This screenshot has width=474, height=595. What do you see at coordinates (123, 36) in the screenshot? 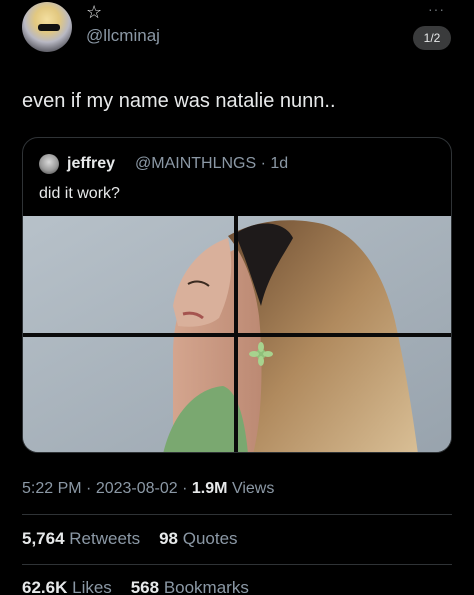
I see `author-handle: @llcminaj` at bounding box center [123, 36].